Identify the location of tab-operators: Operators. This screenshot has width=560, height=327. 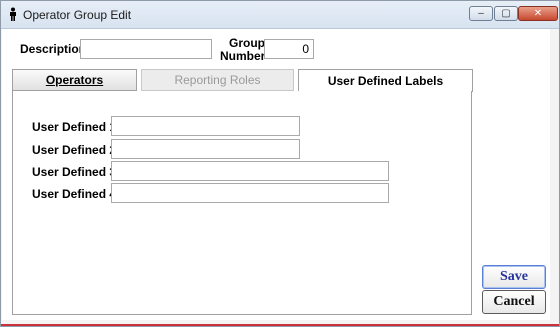
(74, 80).